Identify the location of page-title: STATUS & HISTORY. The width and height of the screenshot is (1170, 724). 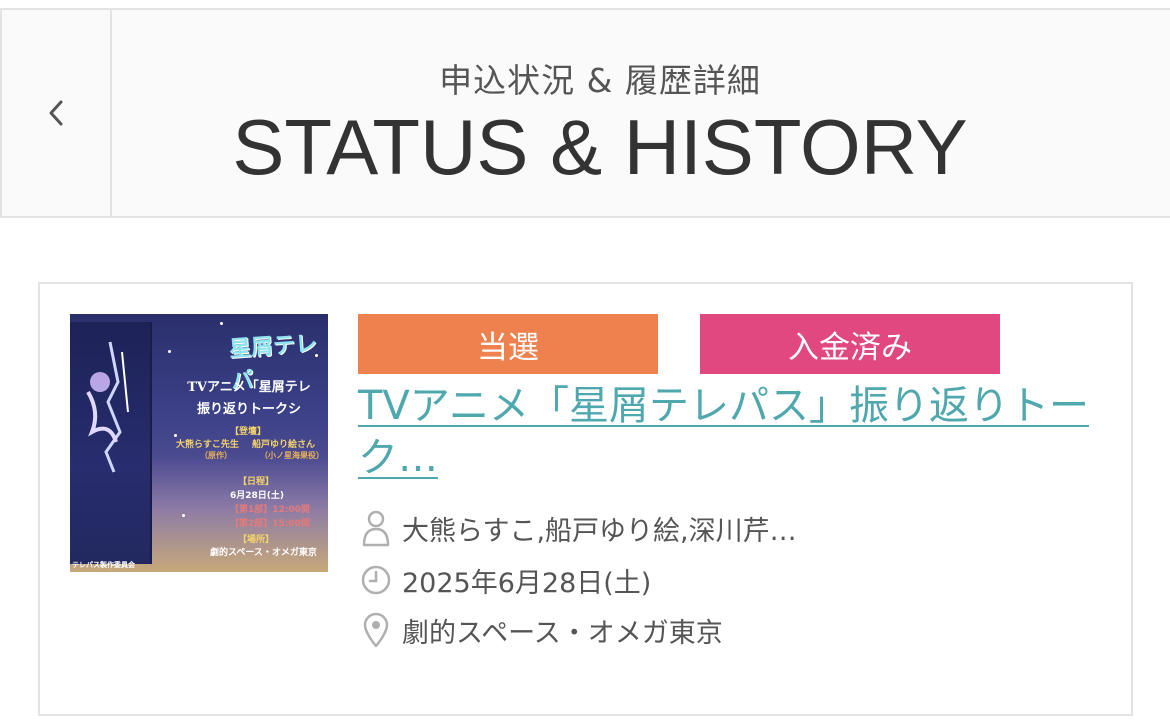
(600, 147).